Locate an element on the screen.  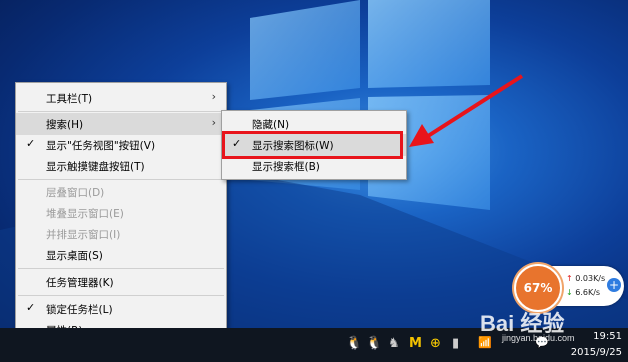
upload-arrow-icon: ↑ is located at coordinates (569, 278).